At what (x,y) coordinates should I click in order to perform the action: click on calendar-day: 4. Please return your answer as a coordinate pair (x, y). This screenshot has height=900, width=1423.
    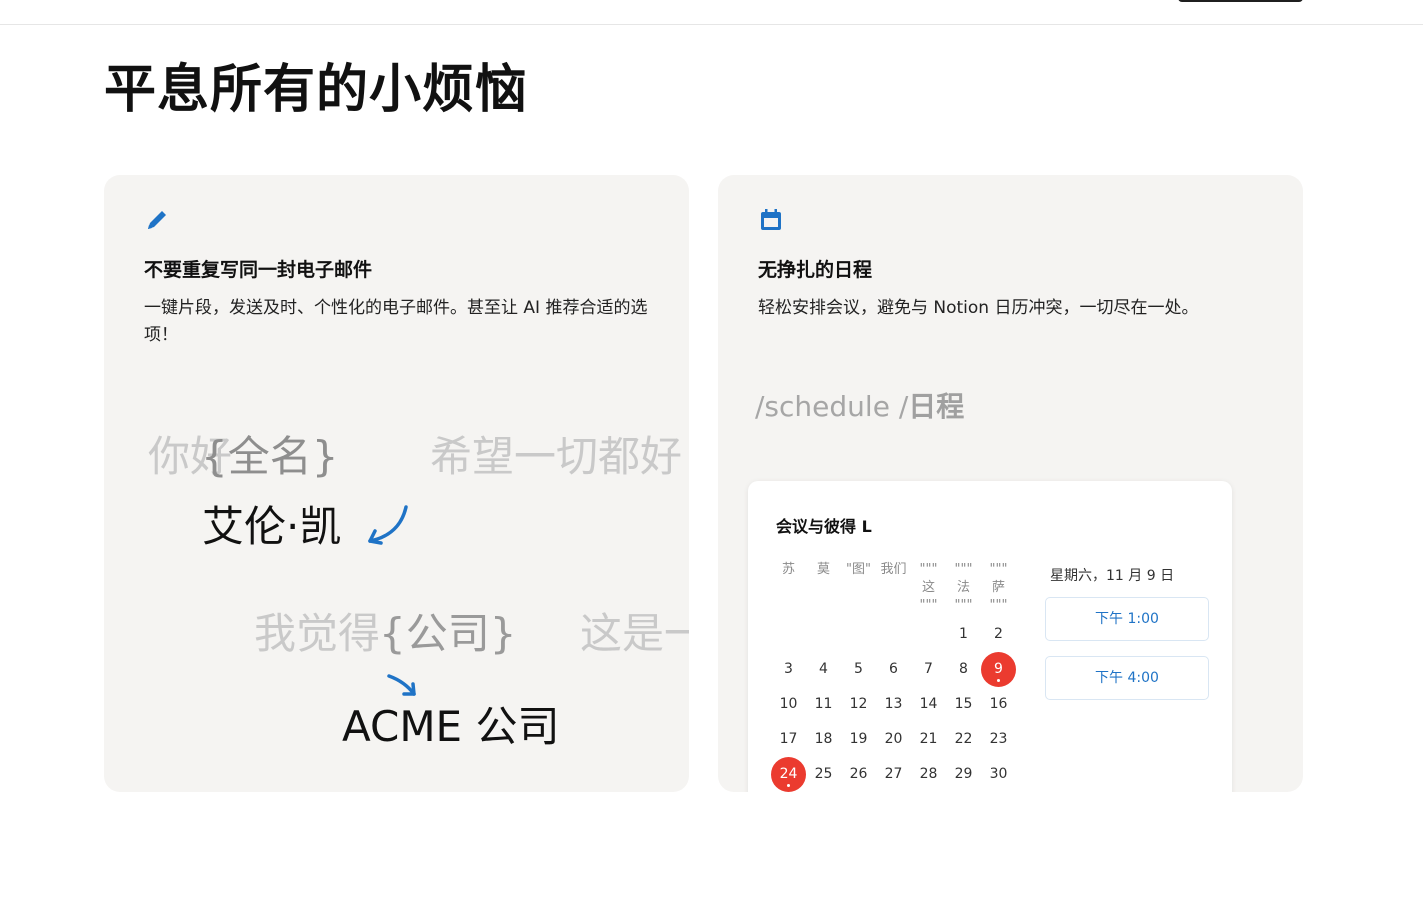
    Looking at the image, I should click on (823, 669).